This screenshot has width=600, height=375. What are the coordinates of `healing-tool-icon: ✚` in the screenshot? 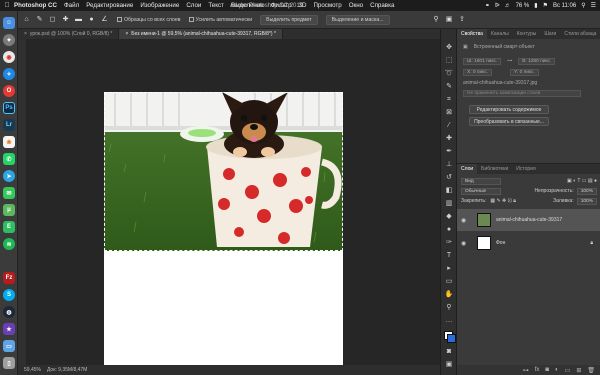 It's located at (449, 139).